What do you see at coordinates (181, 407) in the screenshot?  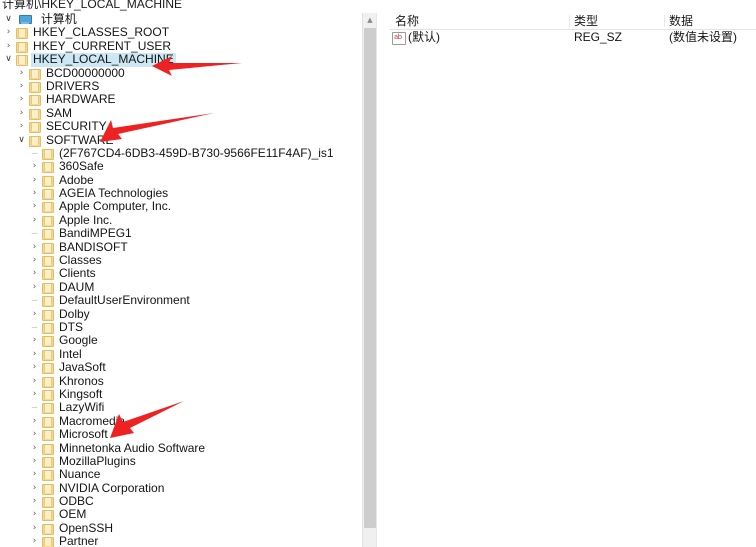 I see `tree-item: – LazyWifi` at bounding box center [181, 407].